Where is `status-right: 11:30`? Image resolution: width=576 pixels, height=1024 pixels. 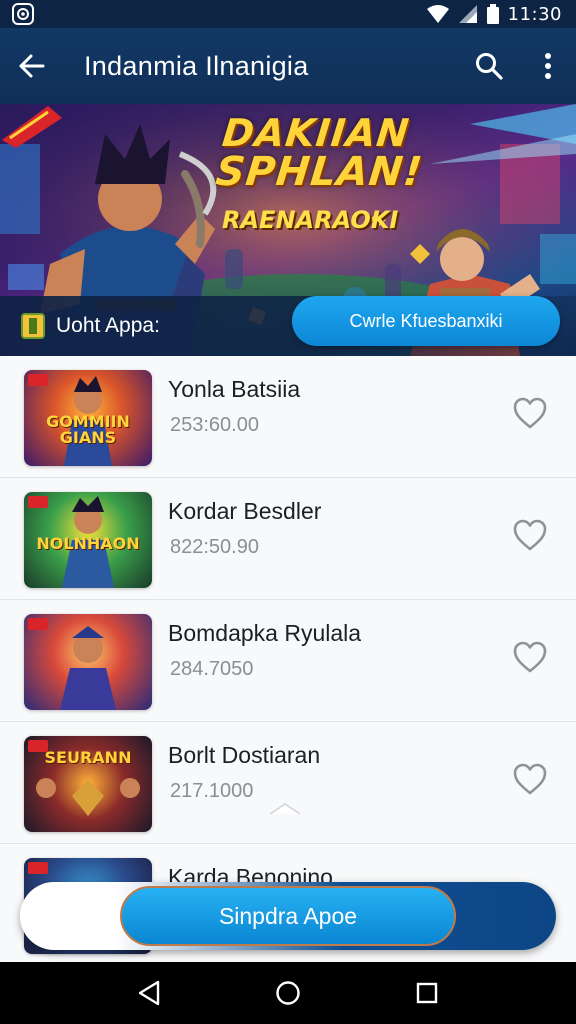 status-right: 11:30 is located at coordinates (494, 14).